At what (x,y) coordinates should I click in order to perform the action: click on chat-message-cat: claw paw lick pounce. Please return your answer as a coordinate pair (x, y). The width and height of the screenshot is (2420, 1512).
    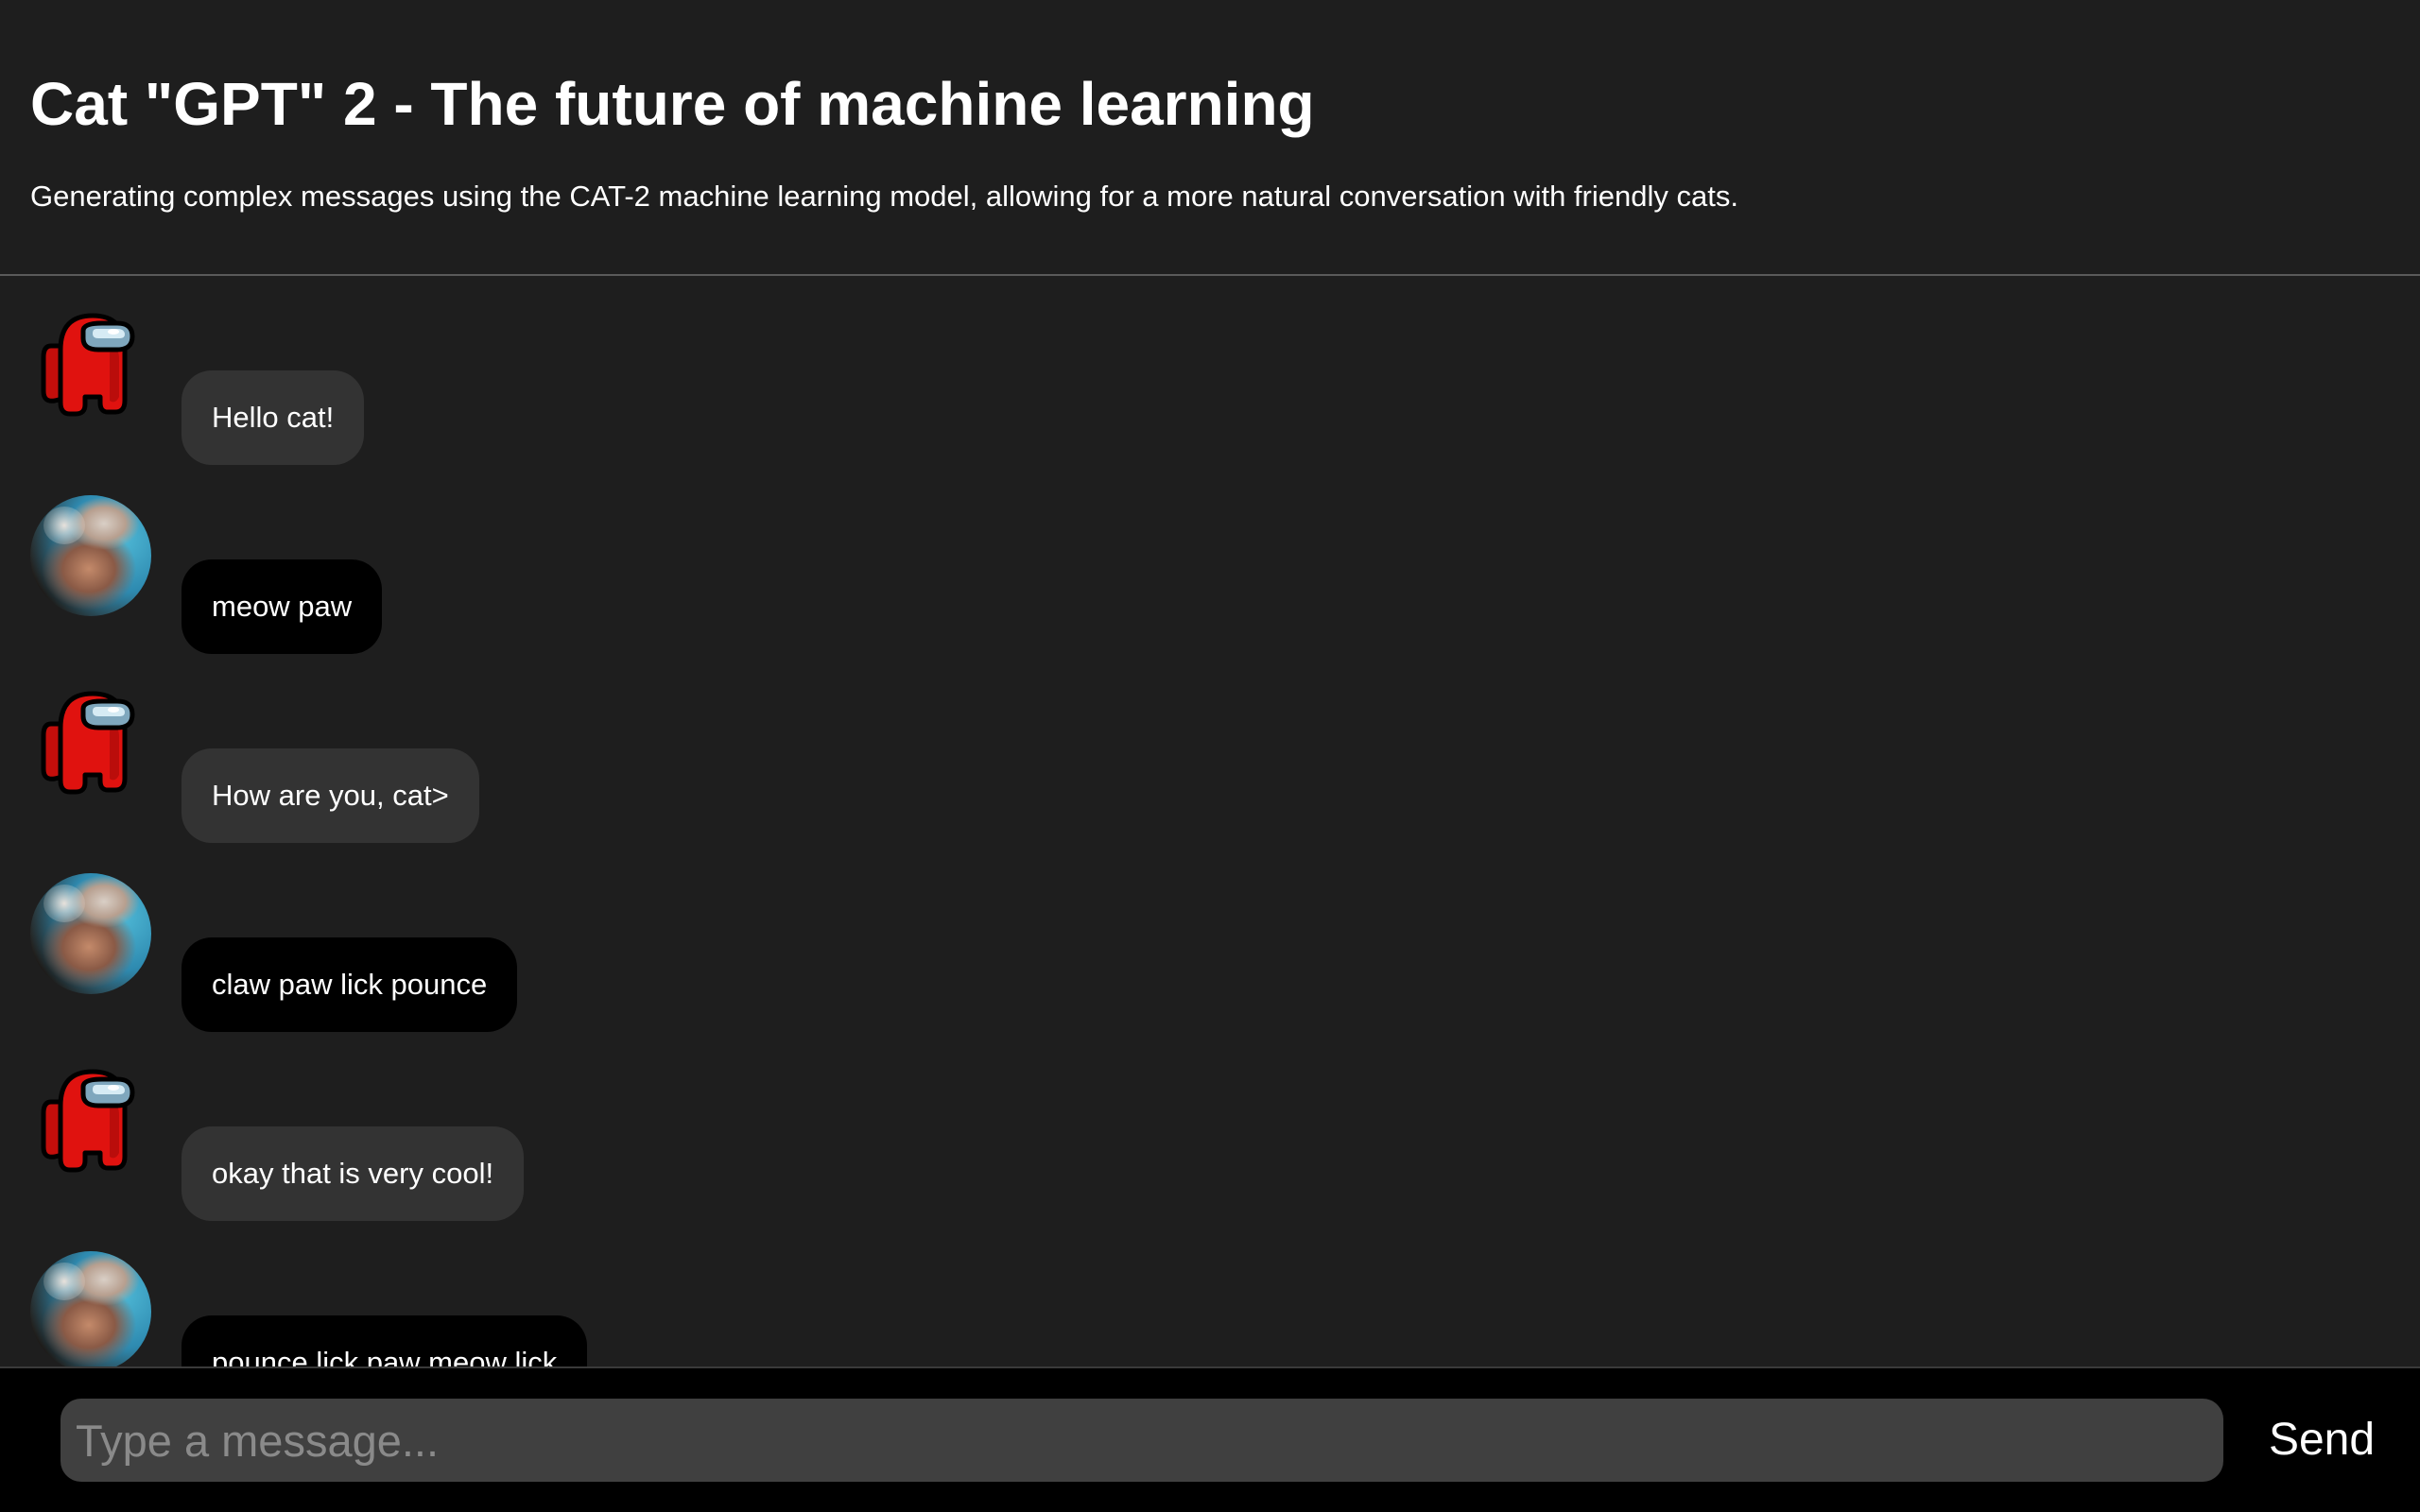
    Looking at the image, I should click on (1210, 937).